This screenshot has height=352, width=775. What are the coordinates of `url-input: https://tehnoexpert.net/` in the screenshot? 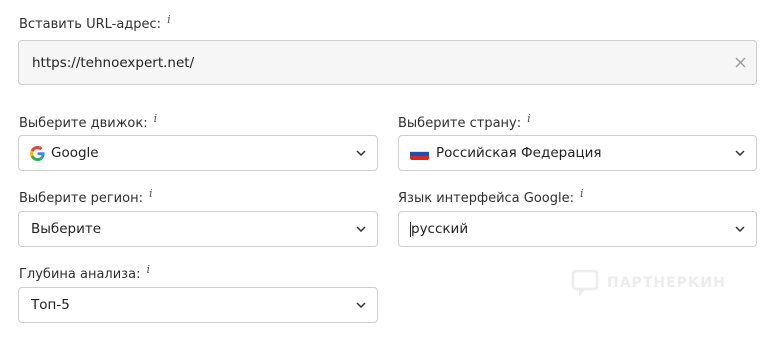 It's located at (387, 62).